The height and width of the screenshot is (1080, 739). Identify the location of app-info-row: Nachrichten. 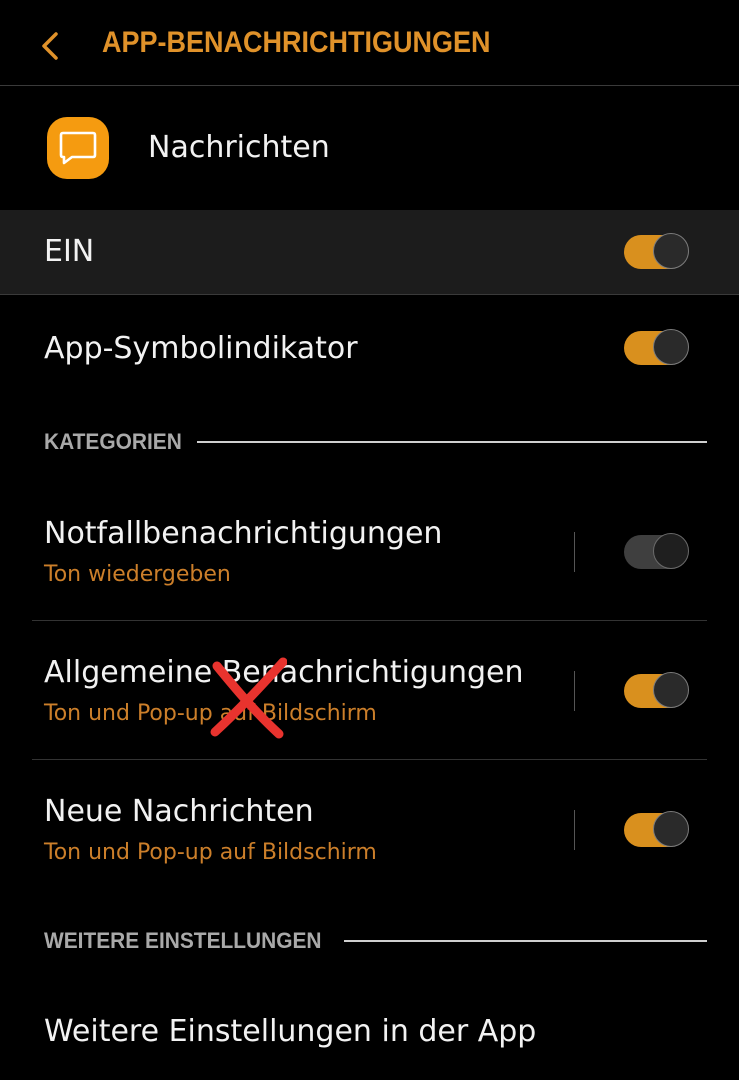
(369, 148).